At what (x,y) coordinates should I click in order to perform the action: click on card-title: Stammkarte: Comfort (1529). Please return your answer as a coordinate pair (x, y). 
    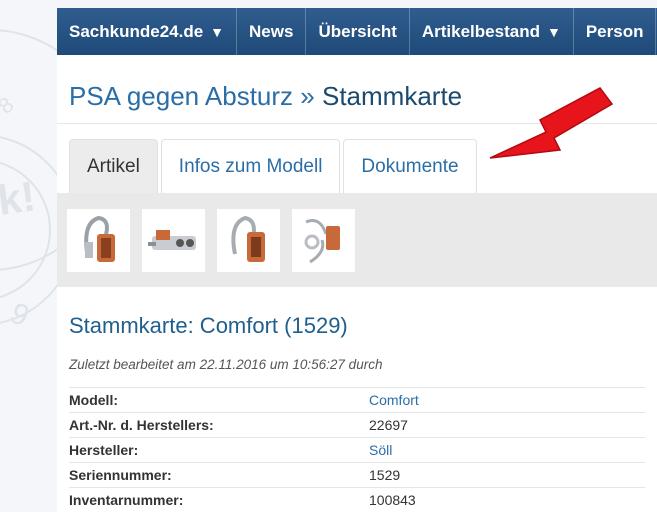
    Looking at the image, I should click on (208, 325).